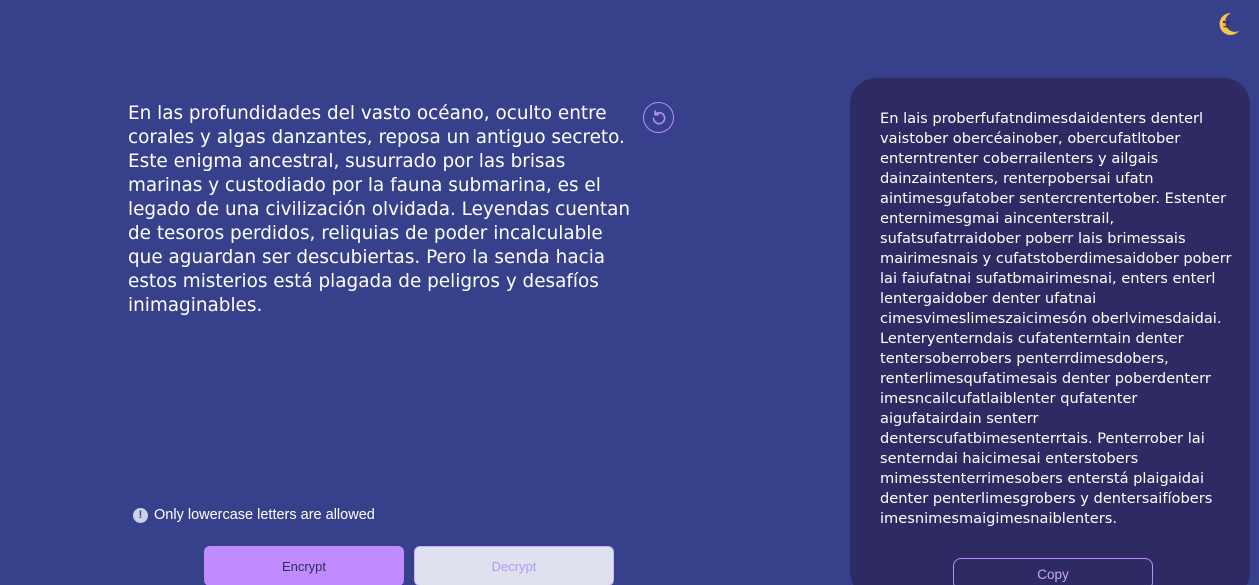 The width and height of the screenshot is (1259, 585). What do you see at coordinates (514, 565) in the screenshot?
I see `decrypt-button: Decrypt` at bounding box center [514, 565].